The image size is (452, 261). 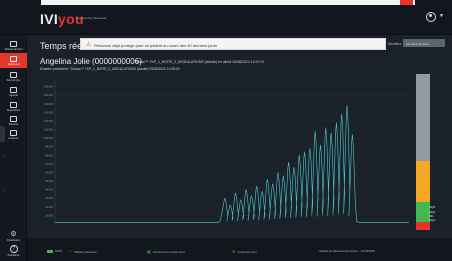 What do you see at coordinates (49, 155) in the screenshot?
I see `y-tick-label: 80 000` at bounding box center [49, 155].